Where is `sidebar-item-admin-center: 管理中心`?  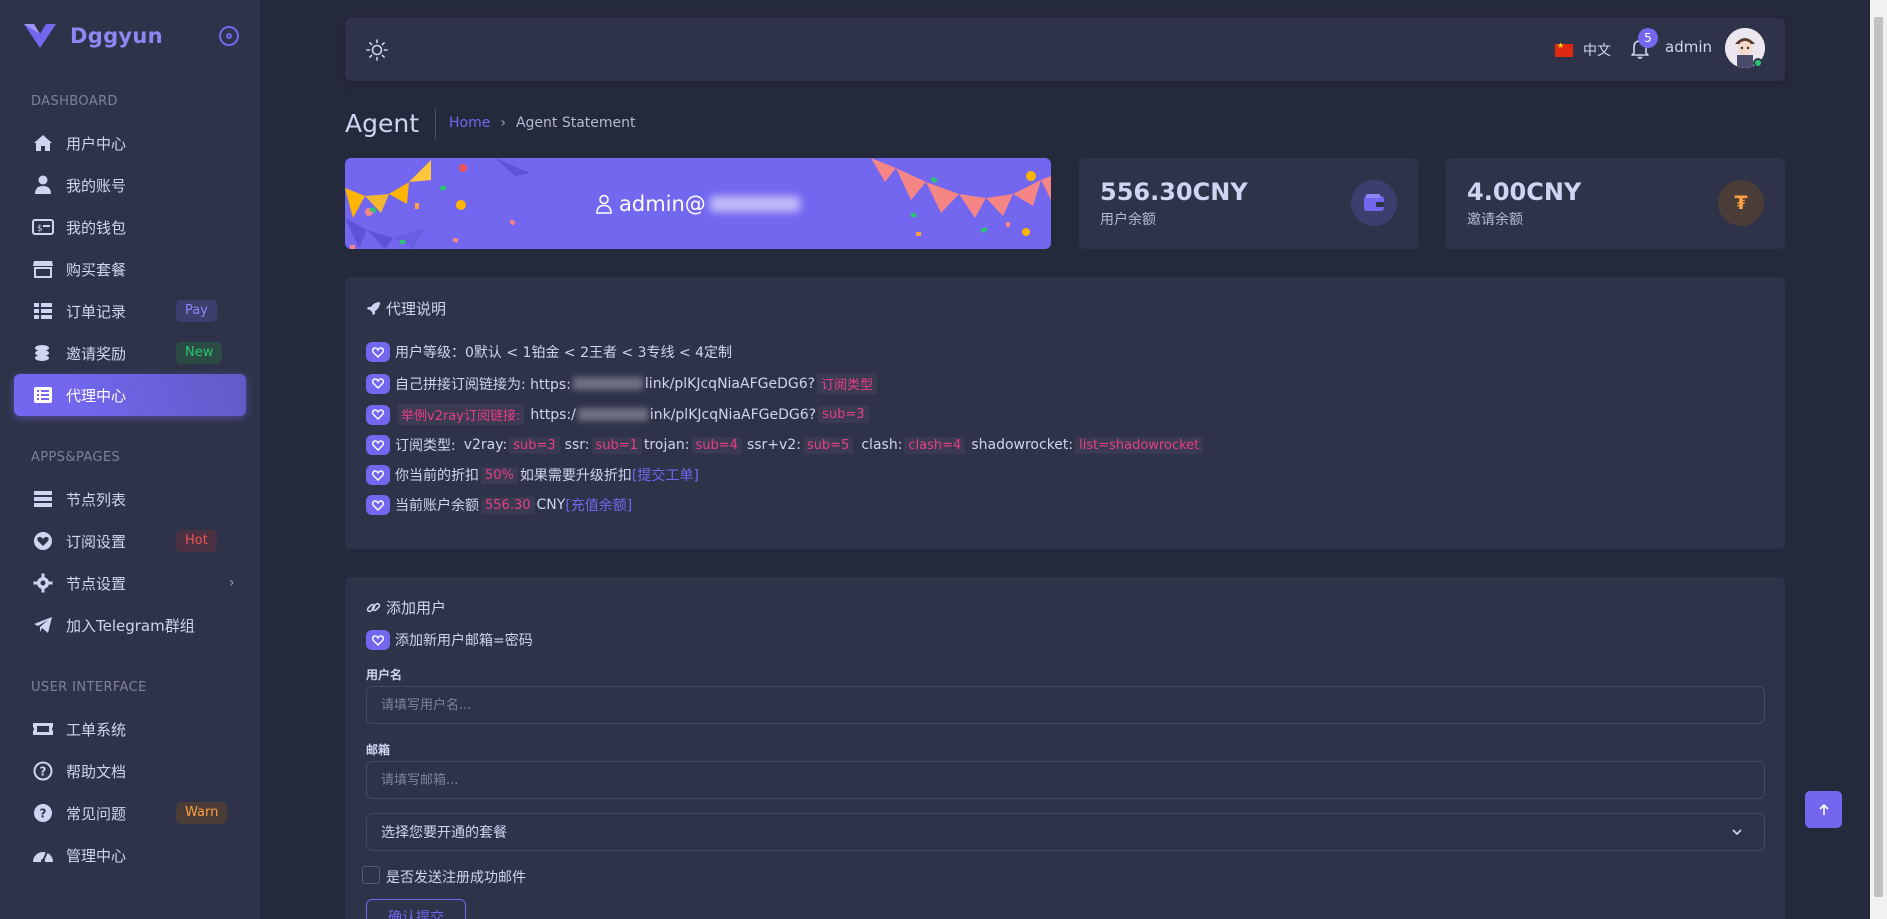
sidebar-item-admin-center: 管理中心 is located at coordinates (130, 855).